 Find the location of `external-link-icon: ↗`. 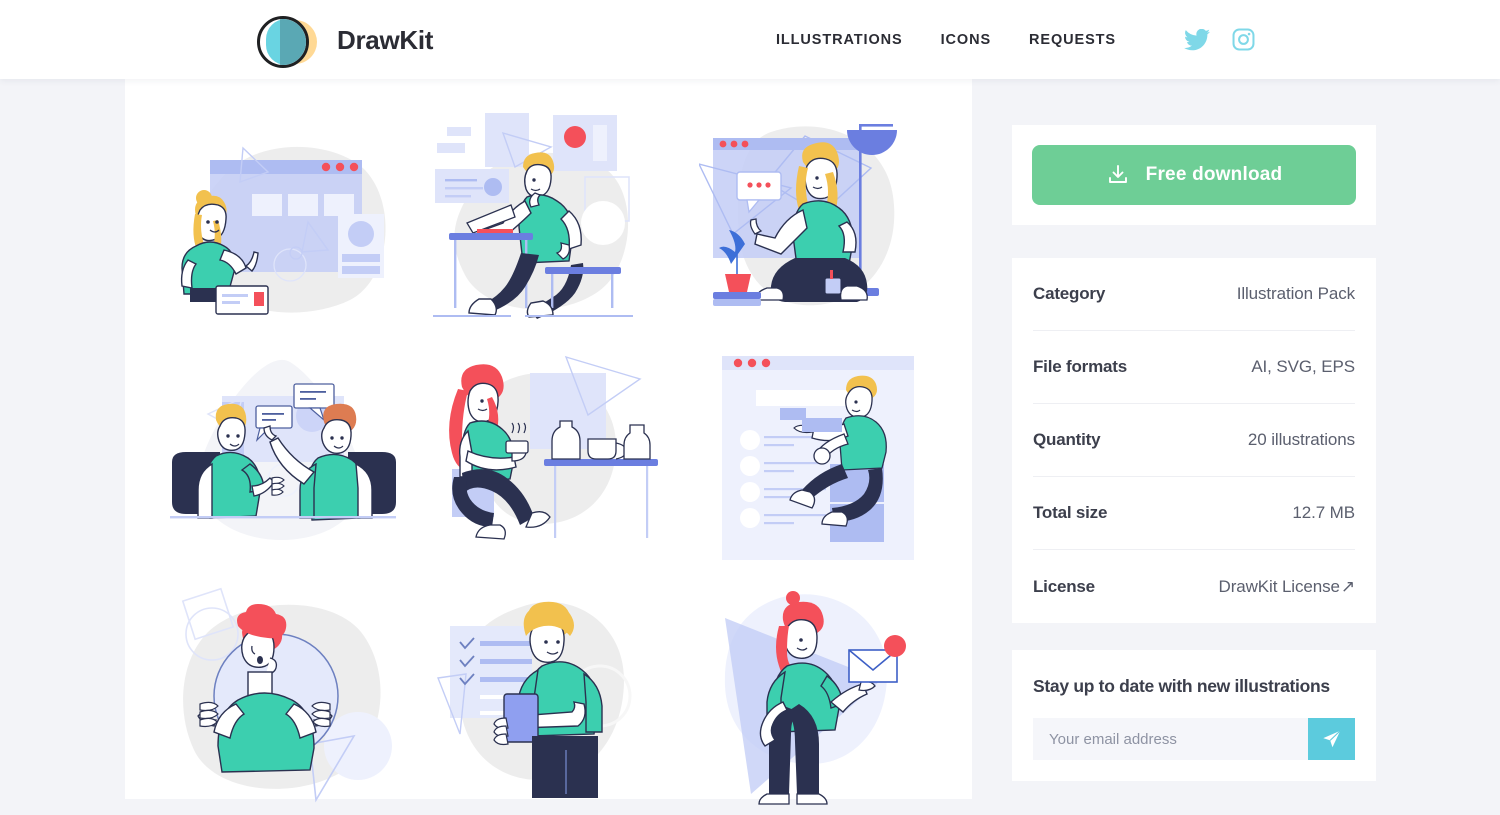

external-link-icon: ↗ is located at coordinates (1347, 586).